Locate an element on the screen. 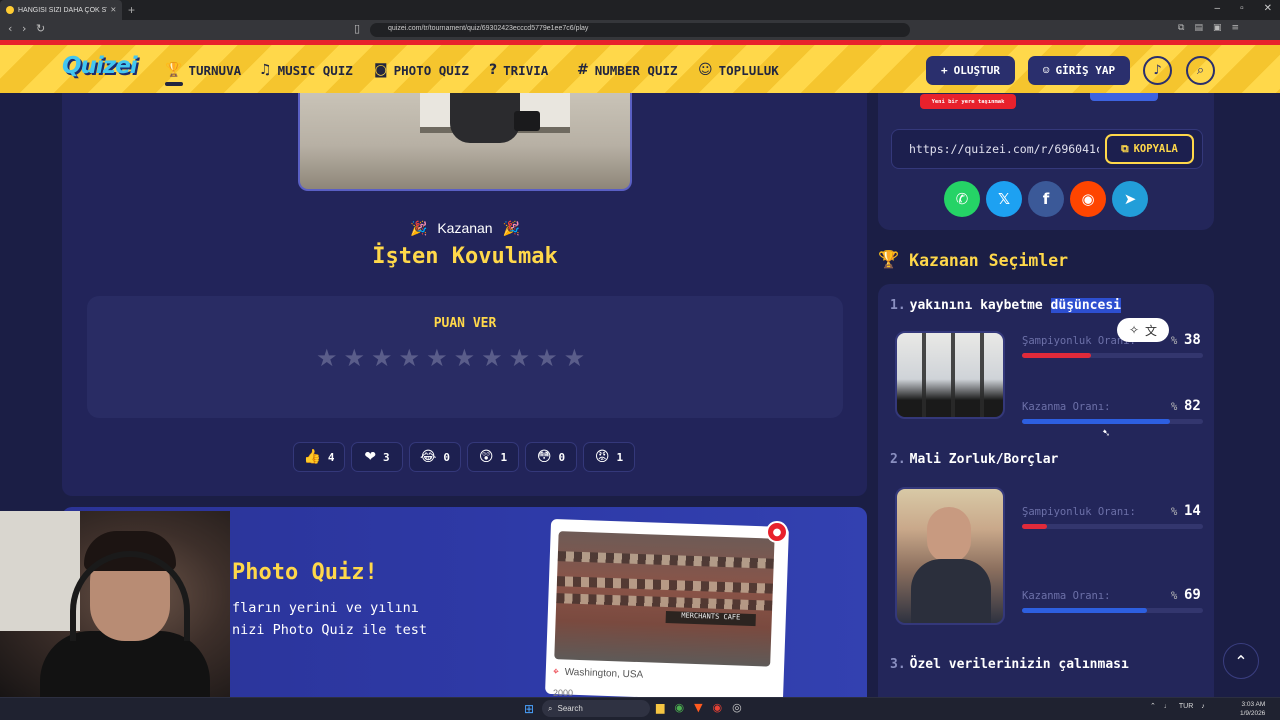 The width and height of the screenshot is (1280, 720). reaction-button: 😳 0 is located at coordinates (551, 457).